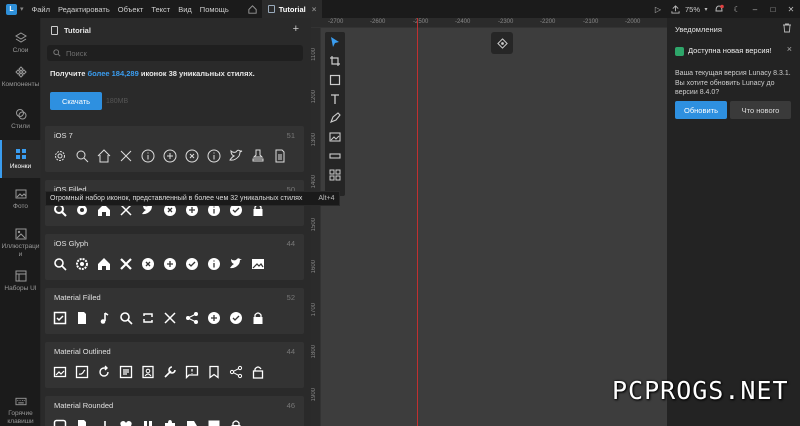 The image size is (800, 426). Describe the element at coordinates (214, 156) in the screenshot. I see `info-circle-icon` at that location.